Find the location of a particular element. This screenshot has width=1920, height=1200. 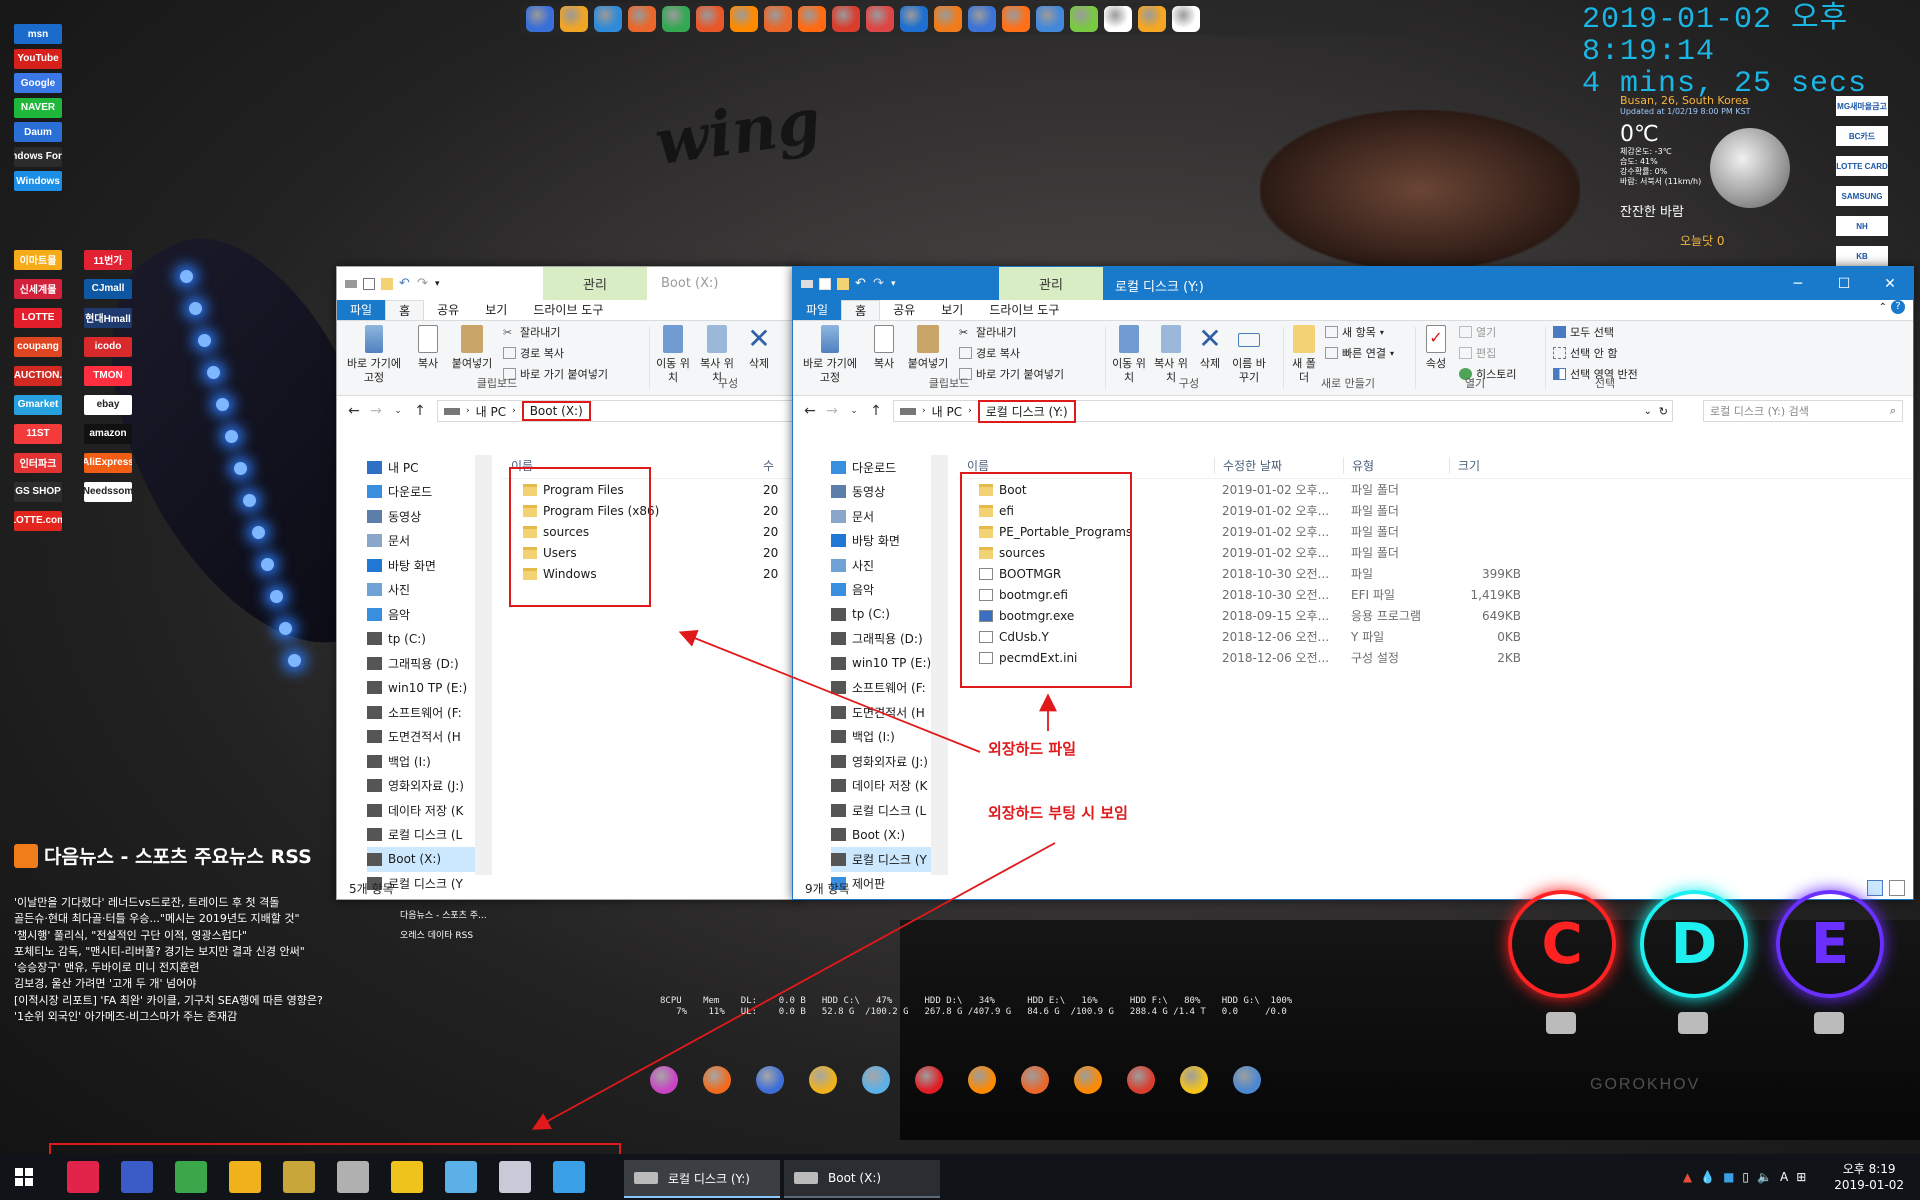

tray-shield-icon: ■ is located at coordinates (1728, 1177).